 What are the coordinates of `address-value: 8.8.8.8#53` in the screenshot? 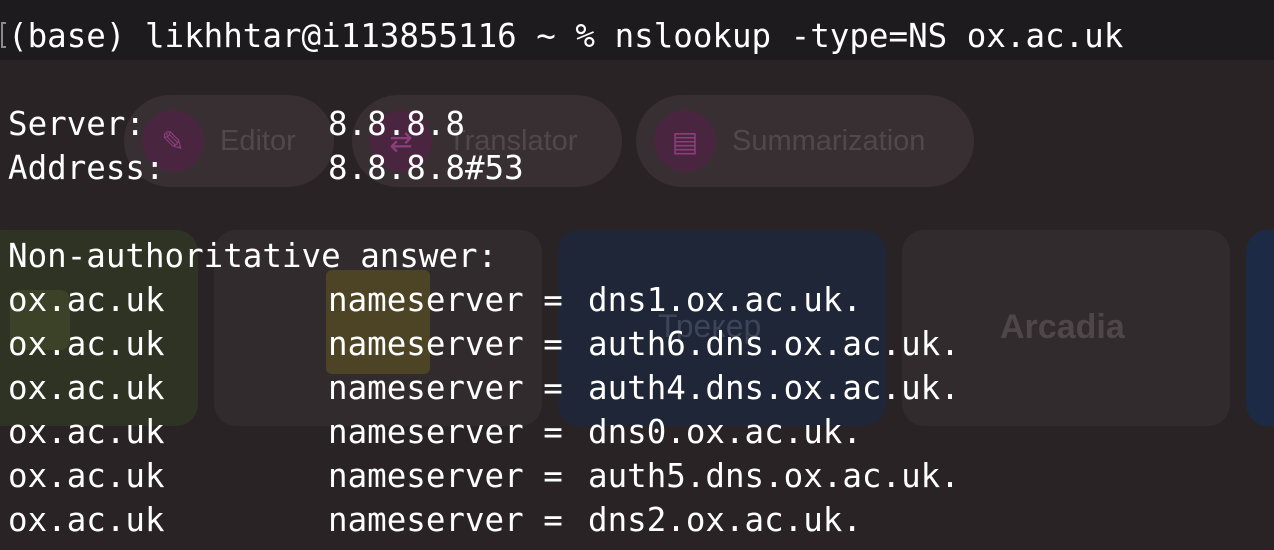 It's located at (426, 168).